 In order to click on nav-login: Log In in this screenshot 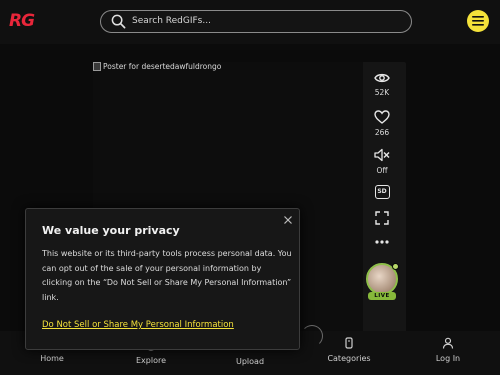, I will do `click(448, 353)`.